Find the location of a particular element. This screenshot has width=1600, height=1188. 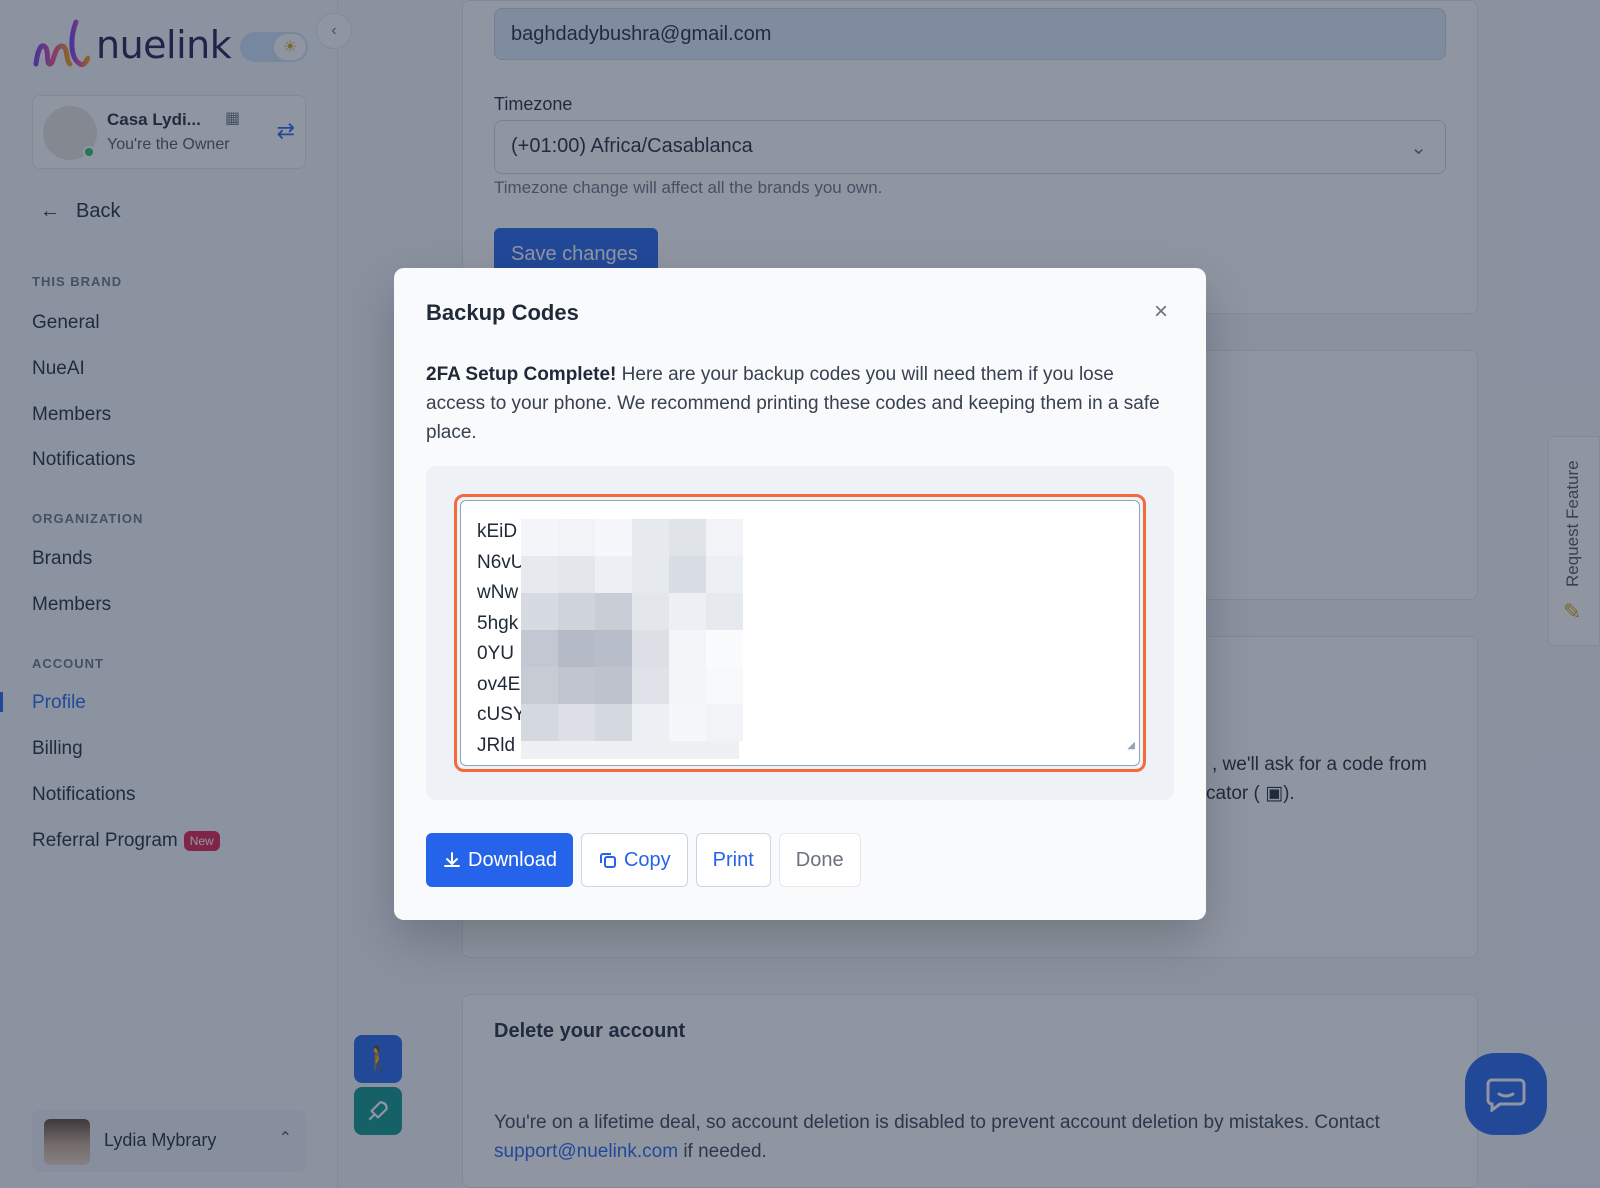

modal-actions: Download Copy Print Done is located at coordinates (643, 860).